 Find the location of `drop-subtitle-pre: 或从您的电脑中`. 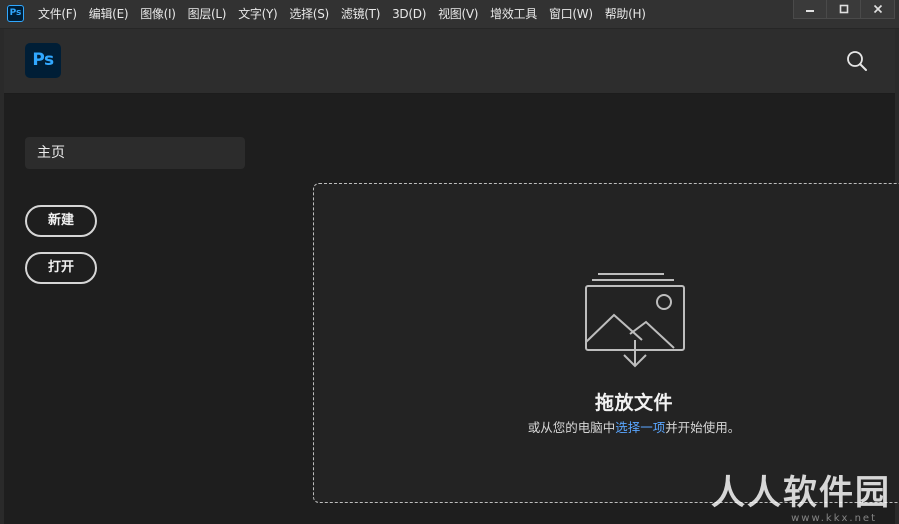

drop-subtitle-pre: 或从您的电脑中 is located at coordinates (571, 427).